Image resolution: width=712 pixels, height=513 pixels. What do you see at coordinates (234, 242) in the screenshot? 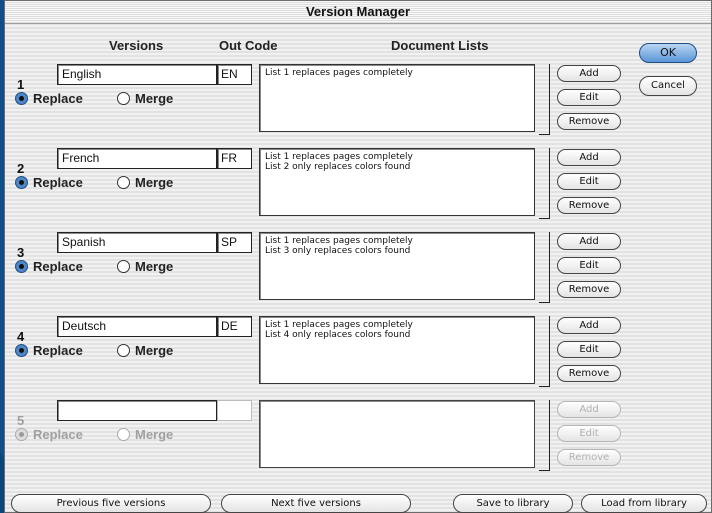
I see `out-code-field: SP` at bounding box center [234, 242].